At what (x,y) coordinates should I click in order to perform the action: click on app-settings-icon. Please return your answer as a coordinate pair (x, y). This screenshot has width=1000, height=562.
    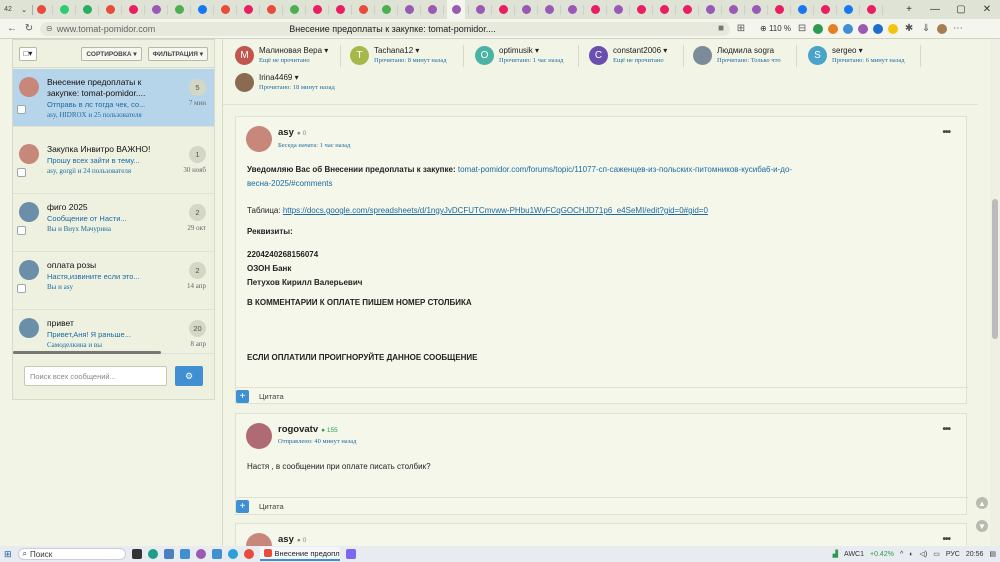
    Looking at the image, I should click on (350, 554).